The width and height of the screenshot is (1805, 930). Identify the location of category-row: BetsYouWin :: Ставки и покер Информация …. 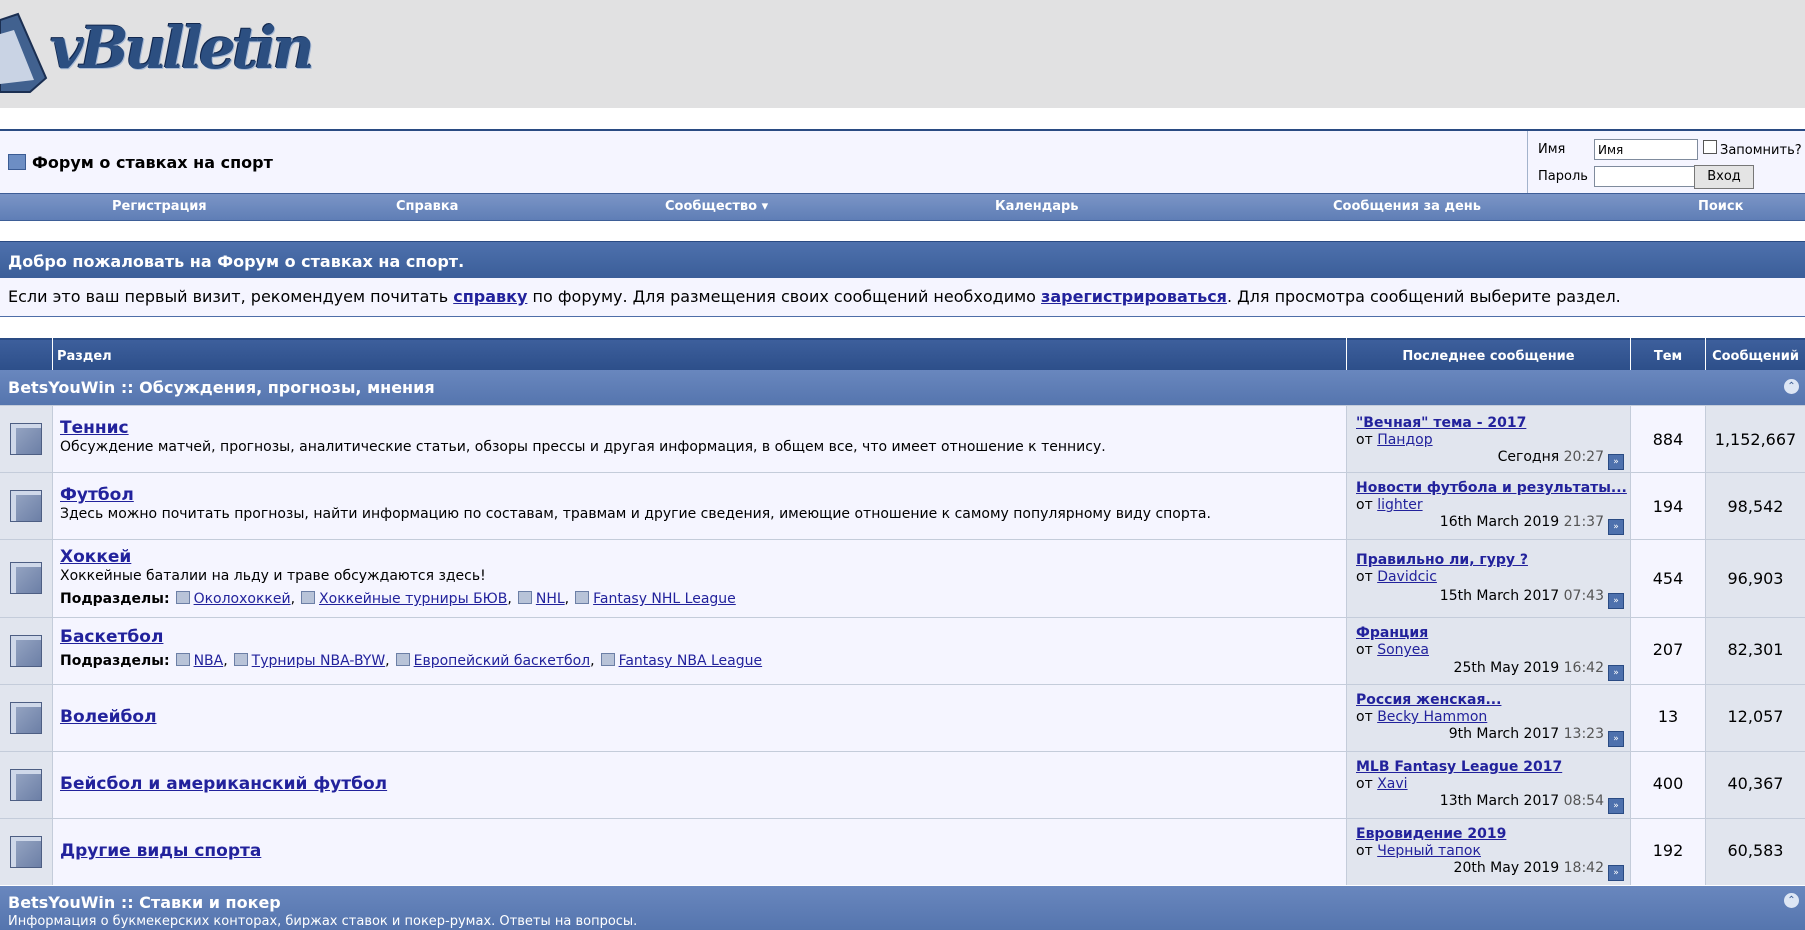
(902, 908).